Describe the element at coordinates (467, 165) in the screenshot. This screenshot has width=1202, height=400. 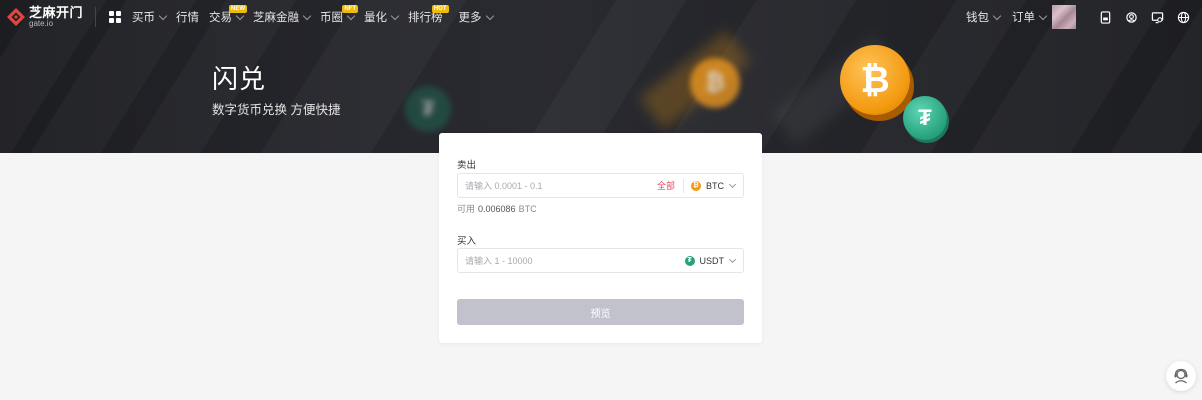
I see `sell-label: 卖出` at that location.